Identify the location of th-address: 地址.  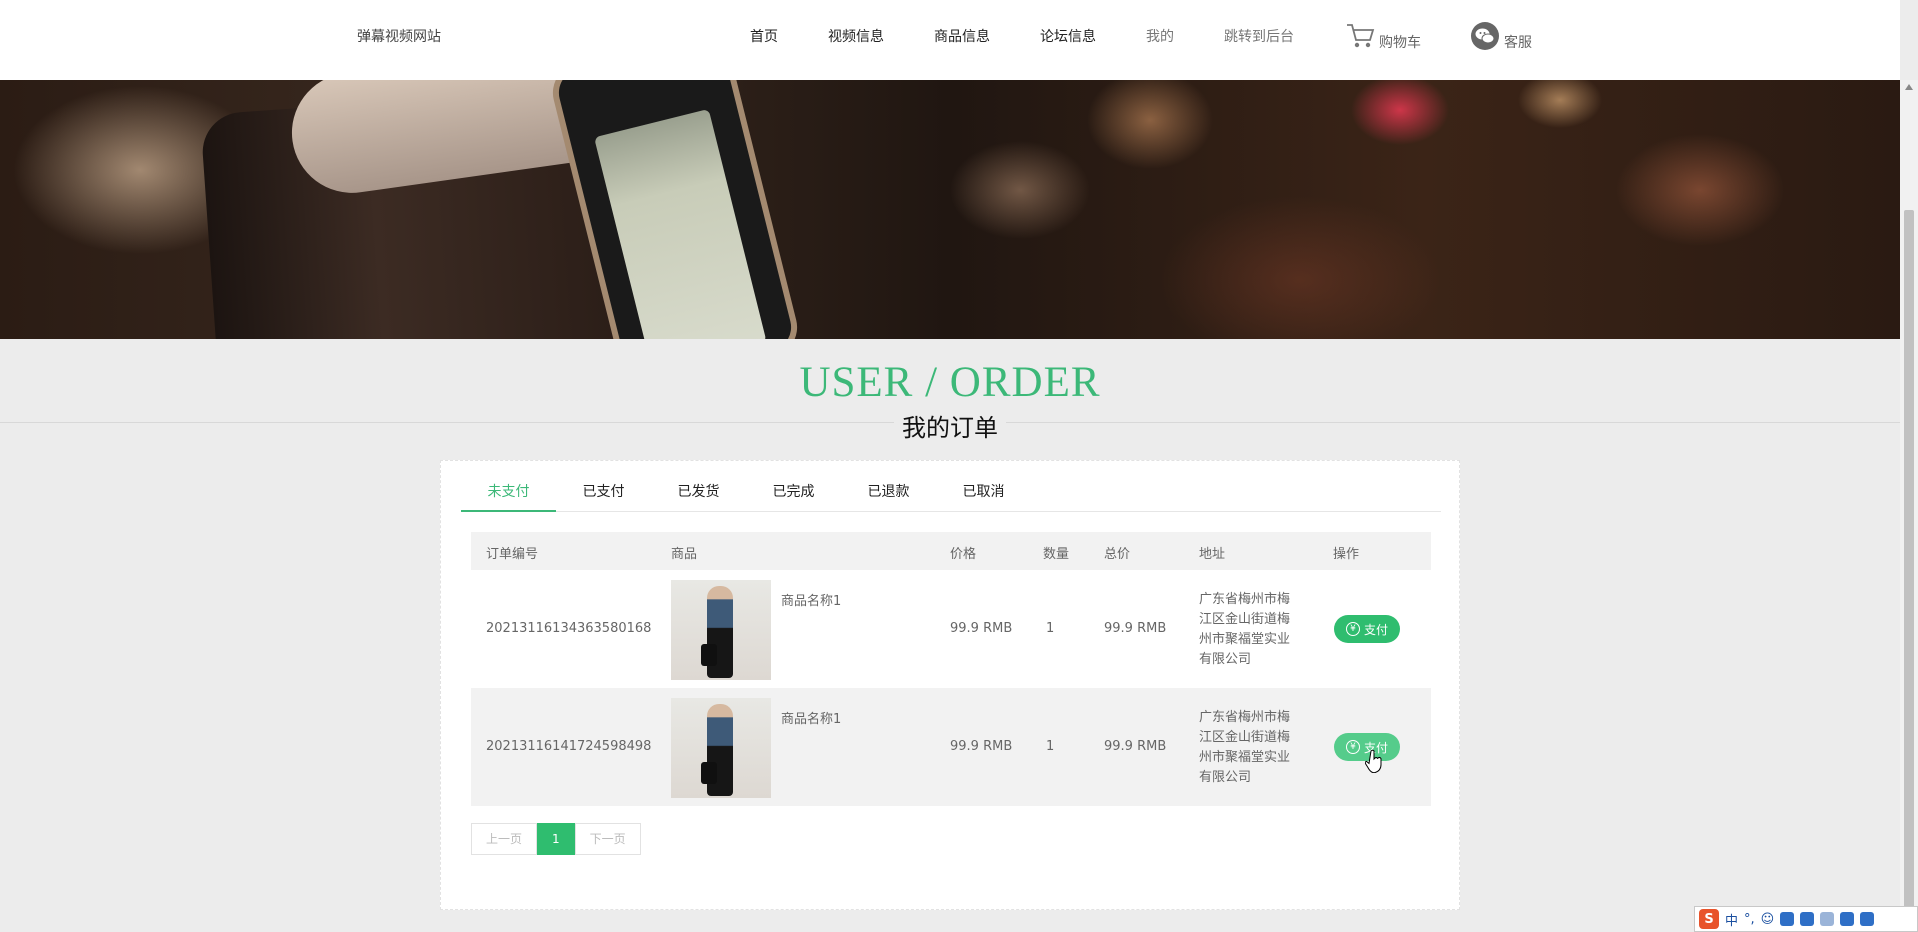
(1212, 554).